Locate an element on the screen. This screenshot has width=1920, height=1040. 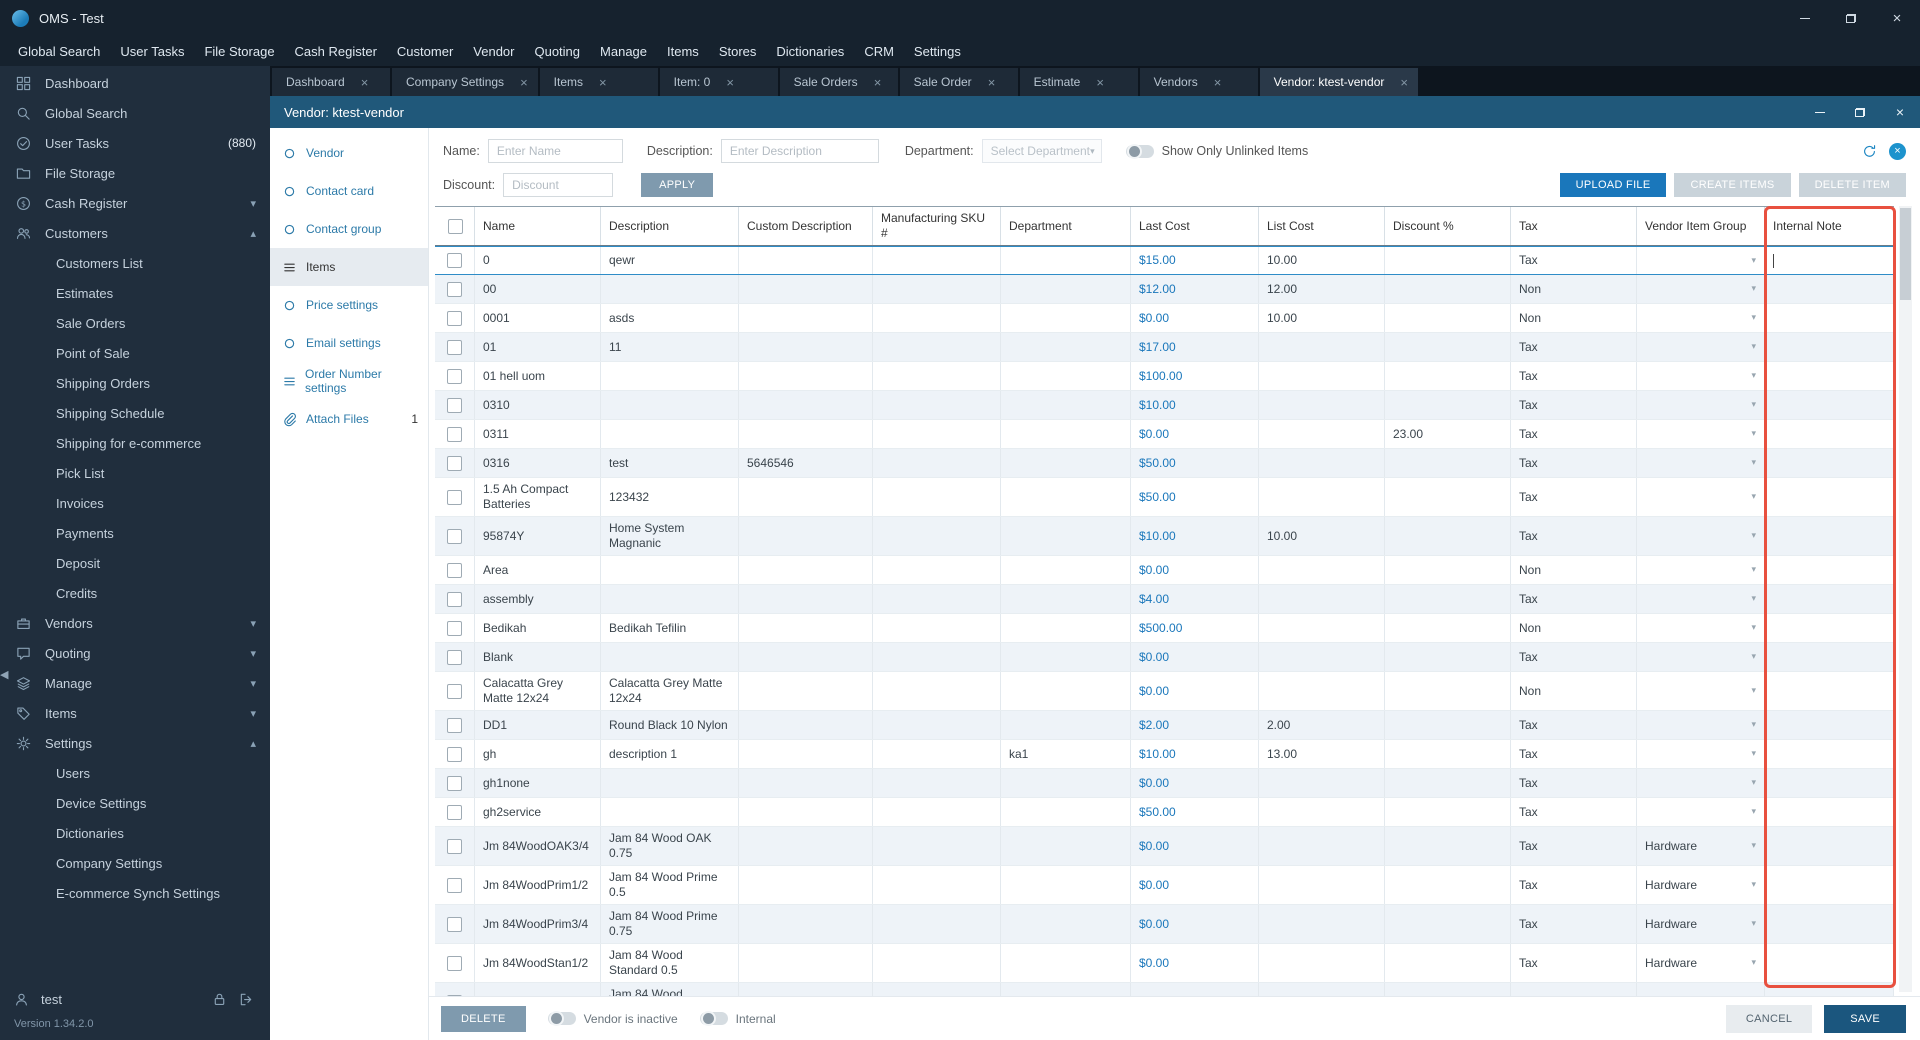
cell-description: Calacatta Grey Matte 12x24 is located at coordinates (670, 691).